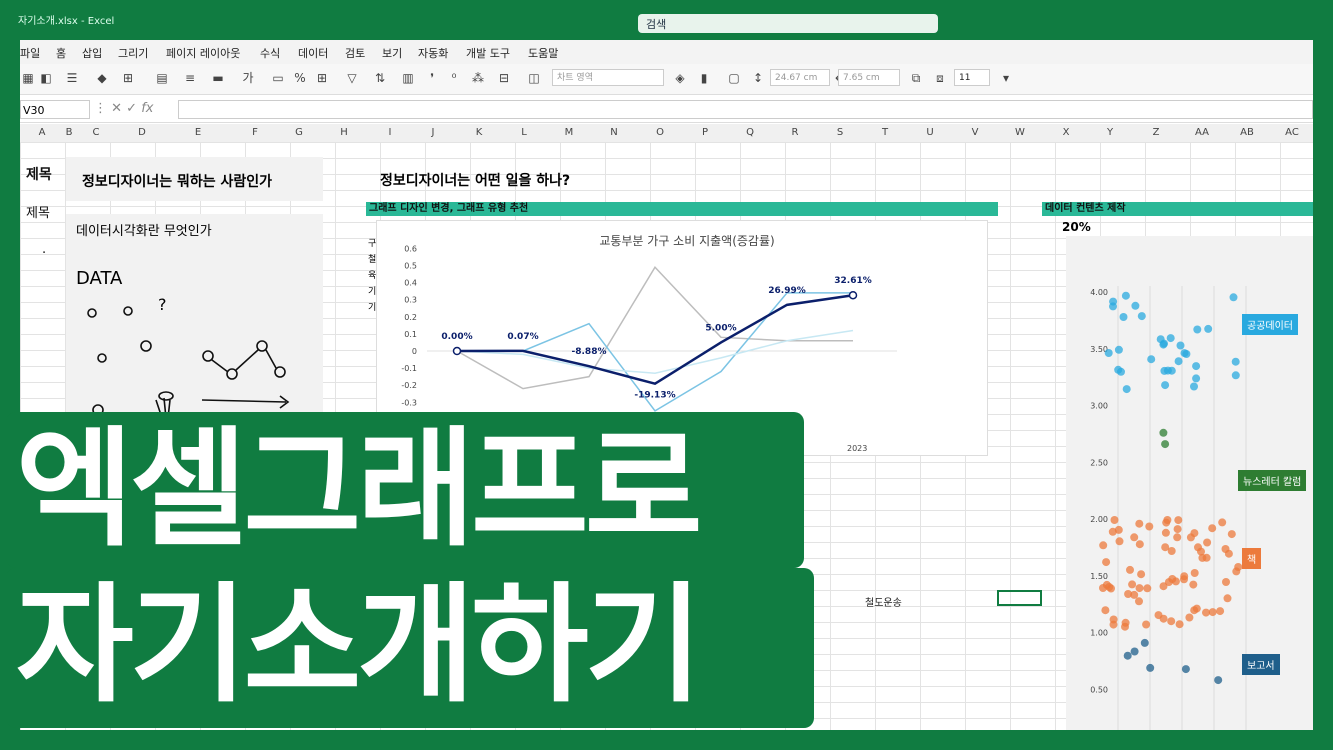  I want to click on line-style-icon: ≡, so click(190, 78).